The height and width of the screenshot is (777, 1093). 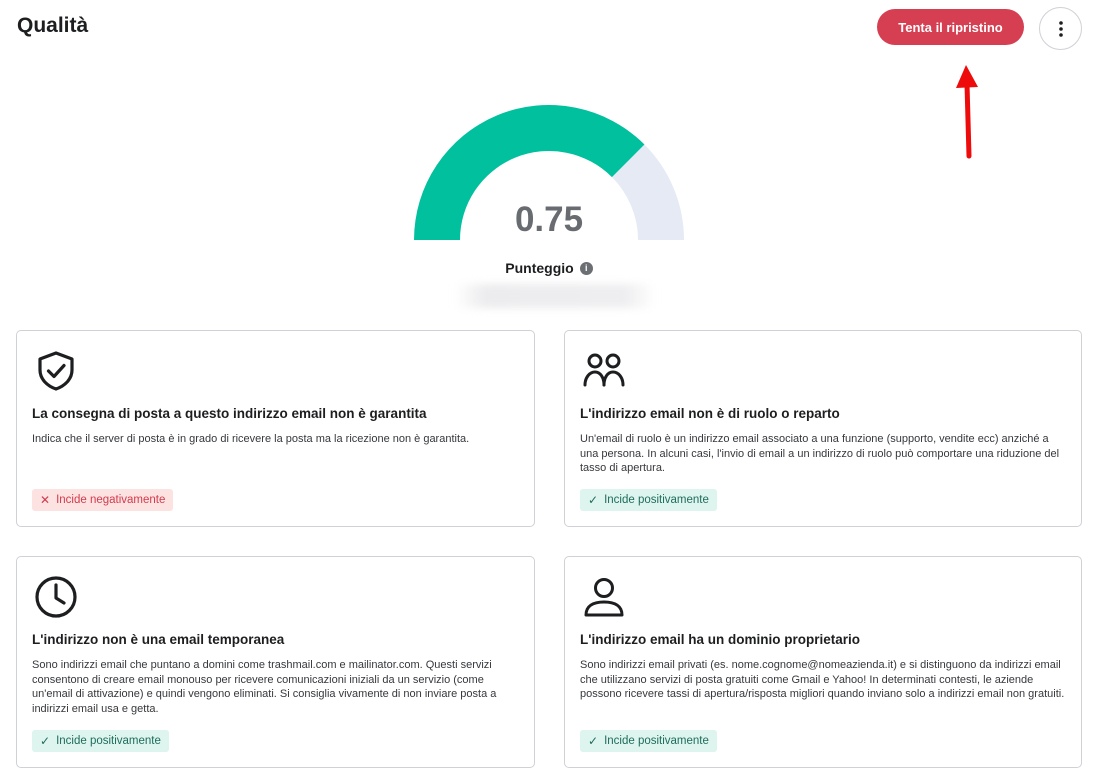 I want to click on shield-check-icon, so click(x=56, y=371).